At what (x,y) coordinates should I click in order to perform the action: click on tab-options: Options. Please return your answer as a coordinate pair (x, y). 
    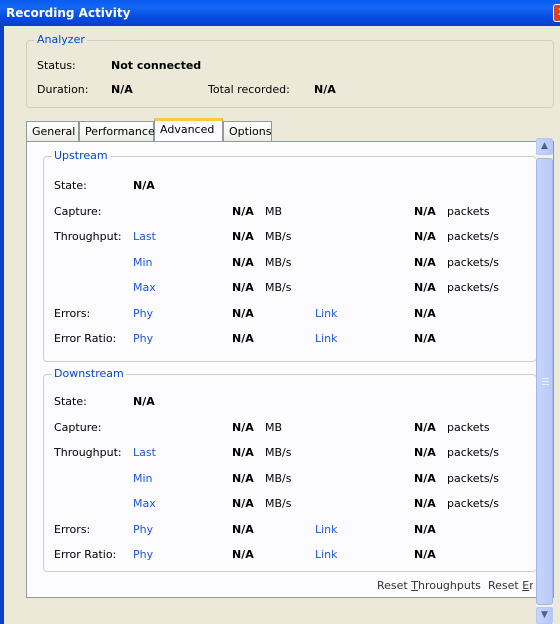
    Looking at the image, I should click on (247, 131).